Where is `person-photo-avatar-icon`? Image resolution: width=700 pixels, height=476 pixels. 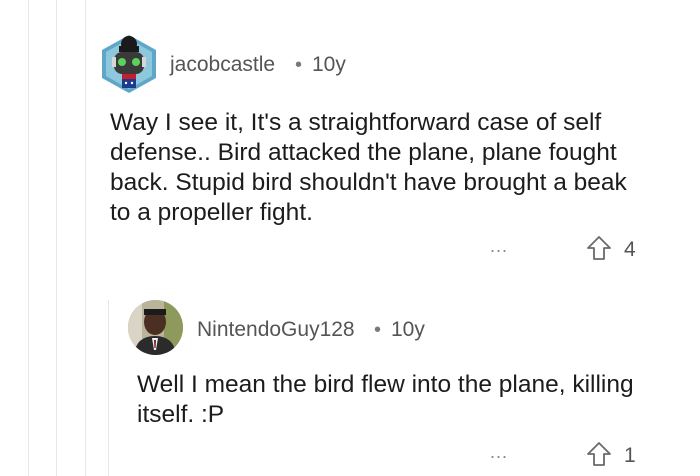 person-photo-avatar-icon is located at coordinates (155, 327).